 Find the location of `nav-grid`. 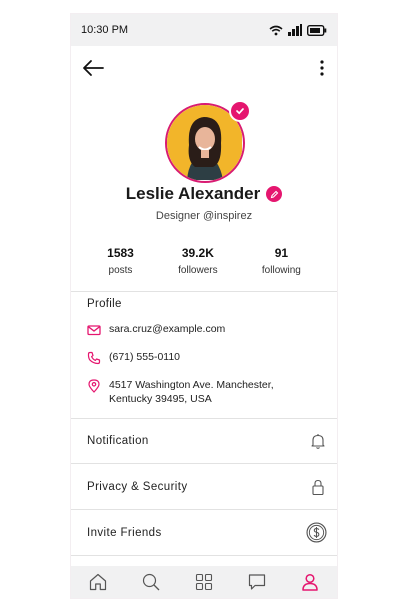

nav-grid is located at coordinates (204, 582).